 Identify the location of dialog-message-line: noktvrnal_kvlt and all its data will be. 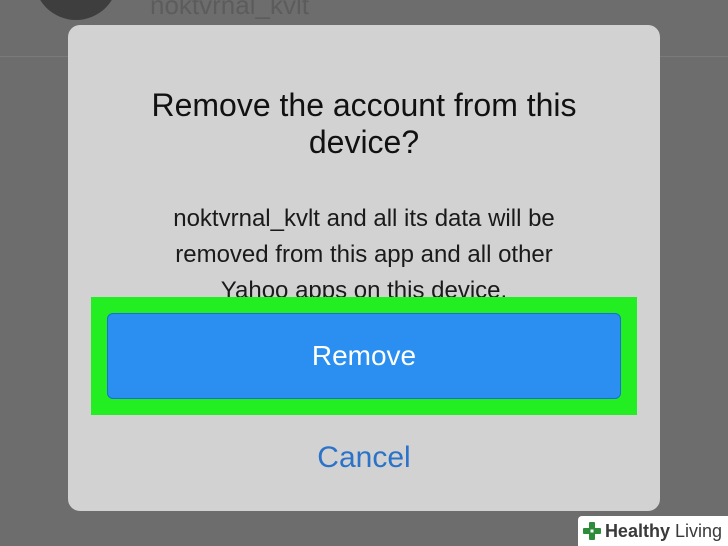
(364, 218).